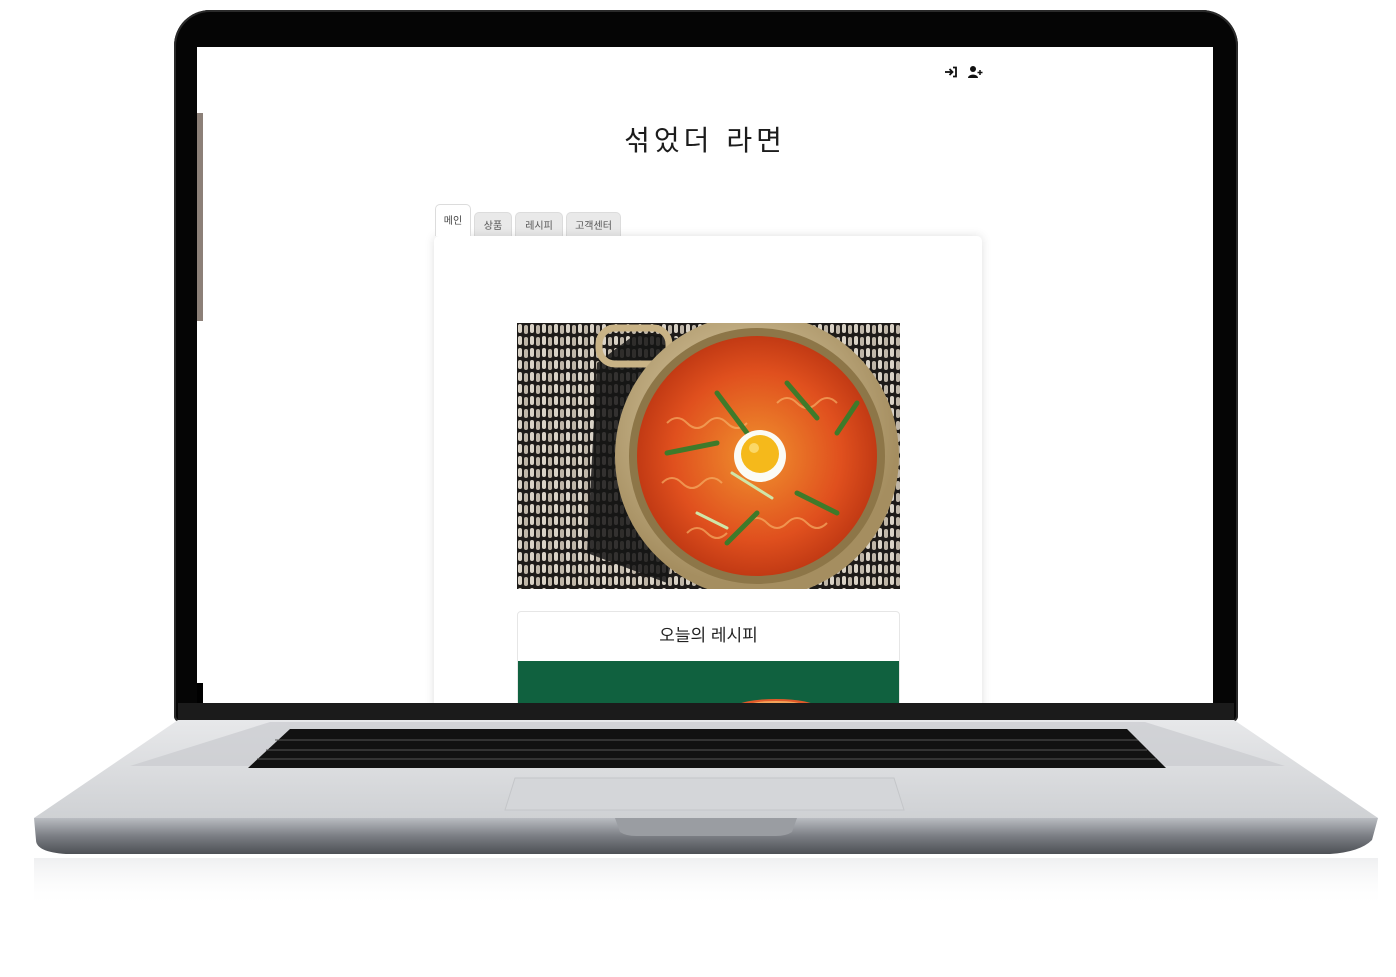 The image size is (1396, 977). I want to click on user-add-icon, so click(975, 72).